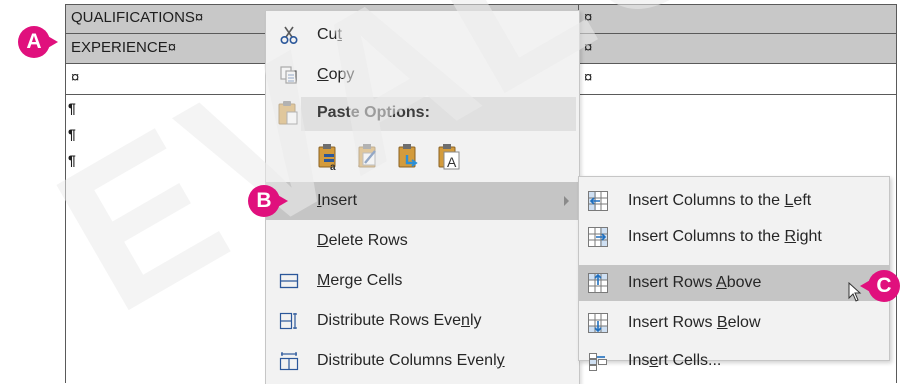 The height and width of the screenshot is (384, 909). I want to click on menu-item-distribute-rows: Distribute Rows Evenly, so click(422, 321).